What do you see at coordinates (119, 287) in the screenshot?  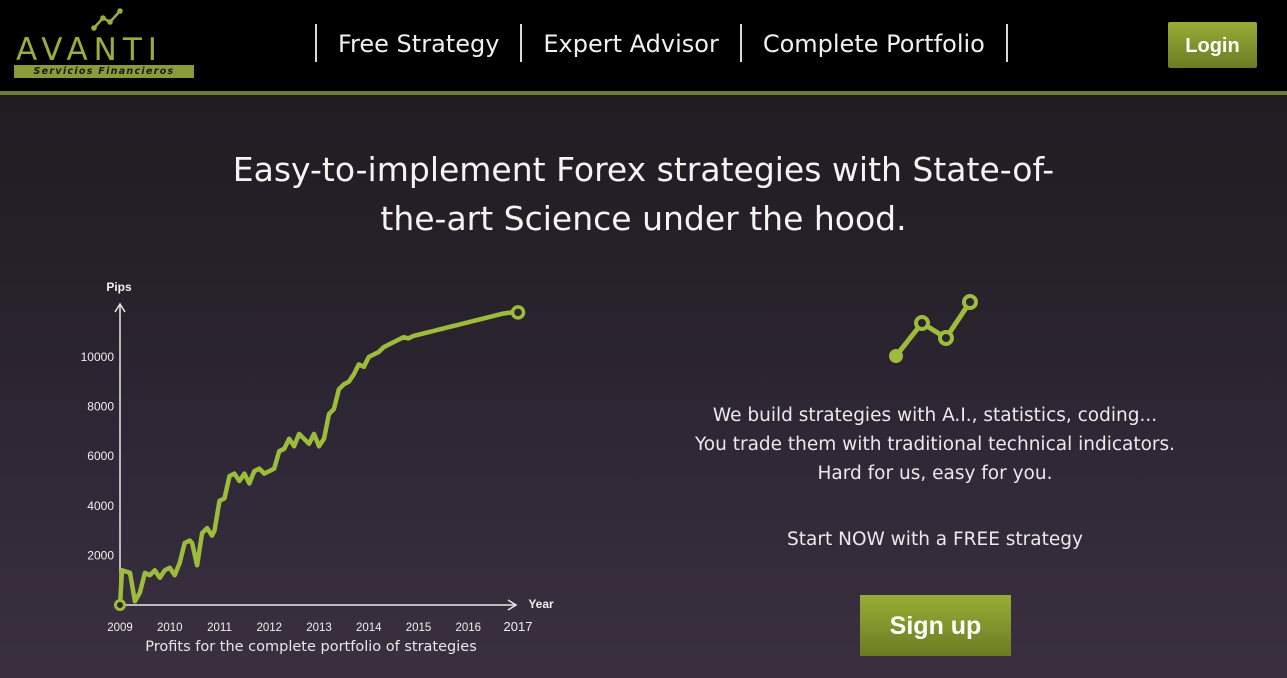 I see `y-axis-title: Pips` at bounding box center [119, 287].